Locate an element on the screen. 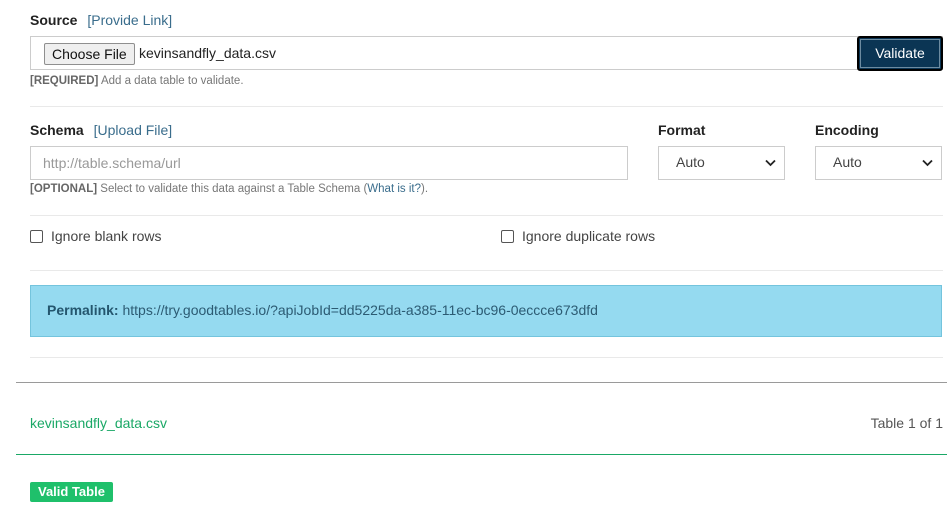 Image resolution: width=947 pixels, height=513 pixels. ignore-blank-rows-checkbox: Ignore blank rows is located at coordinates (96, 236).